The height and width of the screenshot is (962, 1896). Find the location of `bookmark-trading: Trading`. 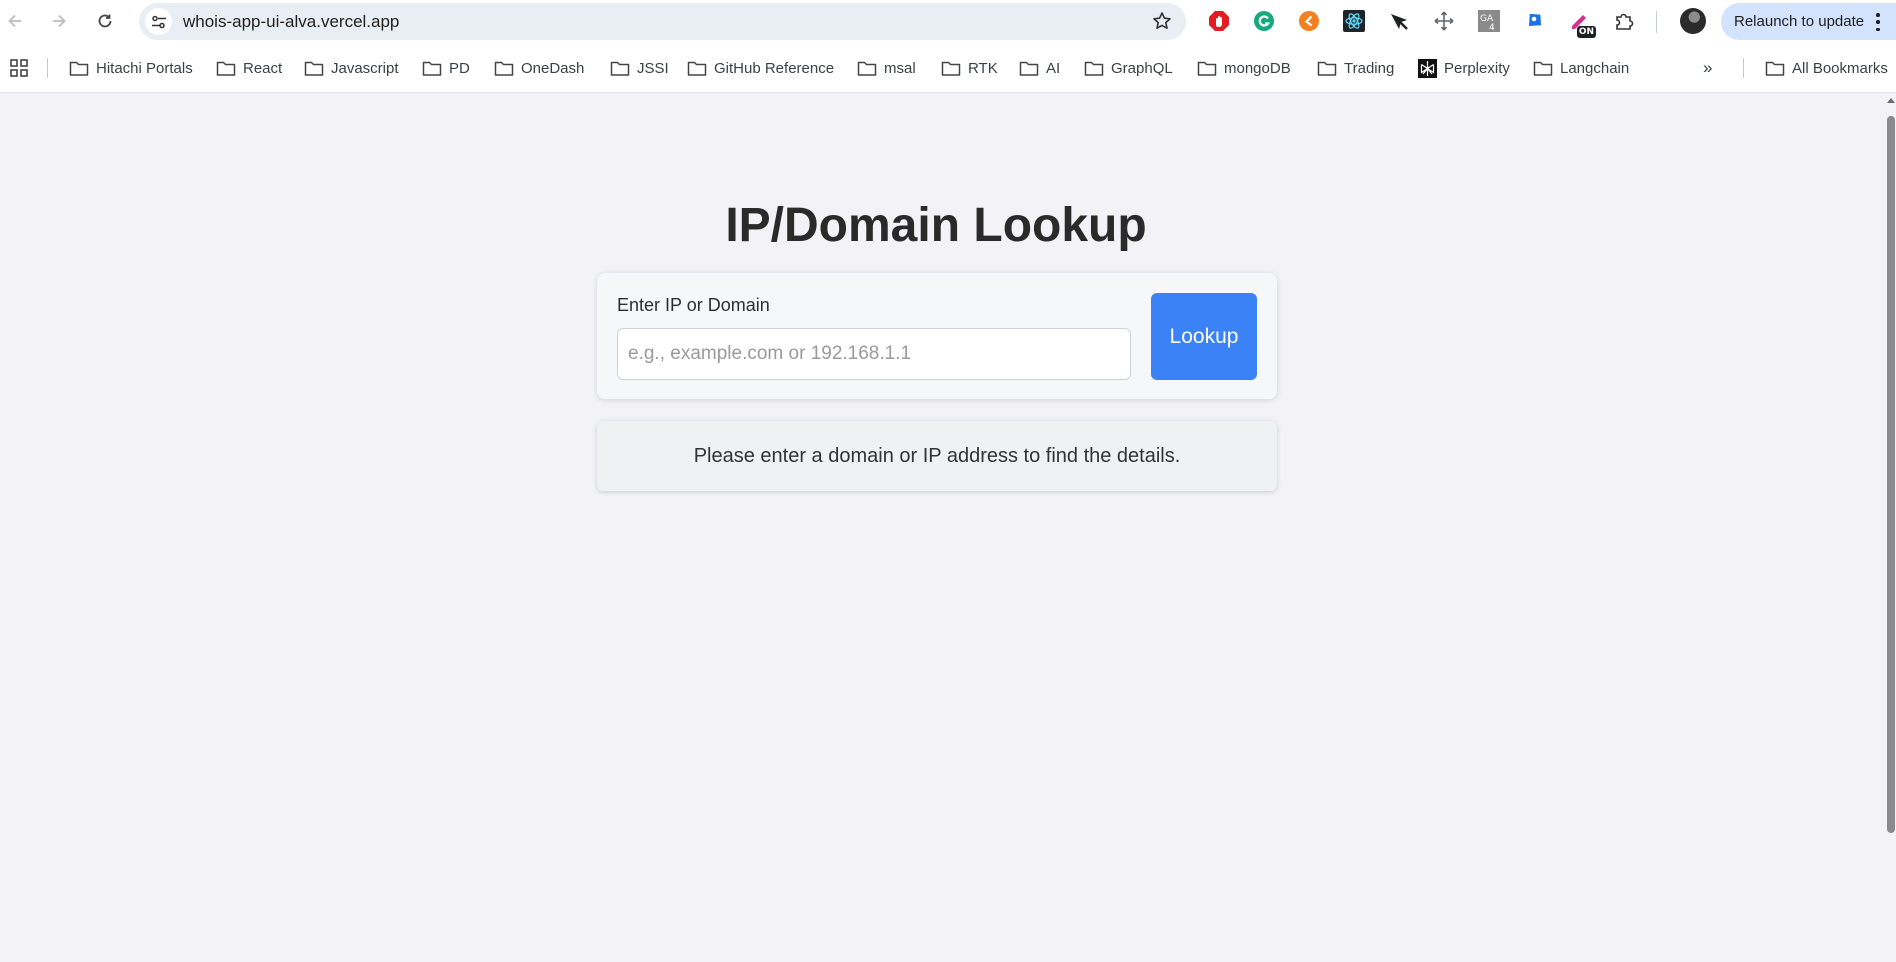

bookmark-trading: Trading is located at coordinates (1355, 68).